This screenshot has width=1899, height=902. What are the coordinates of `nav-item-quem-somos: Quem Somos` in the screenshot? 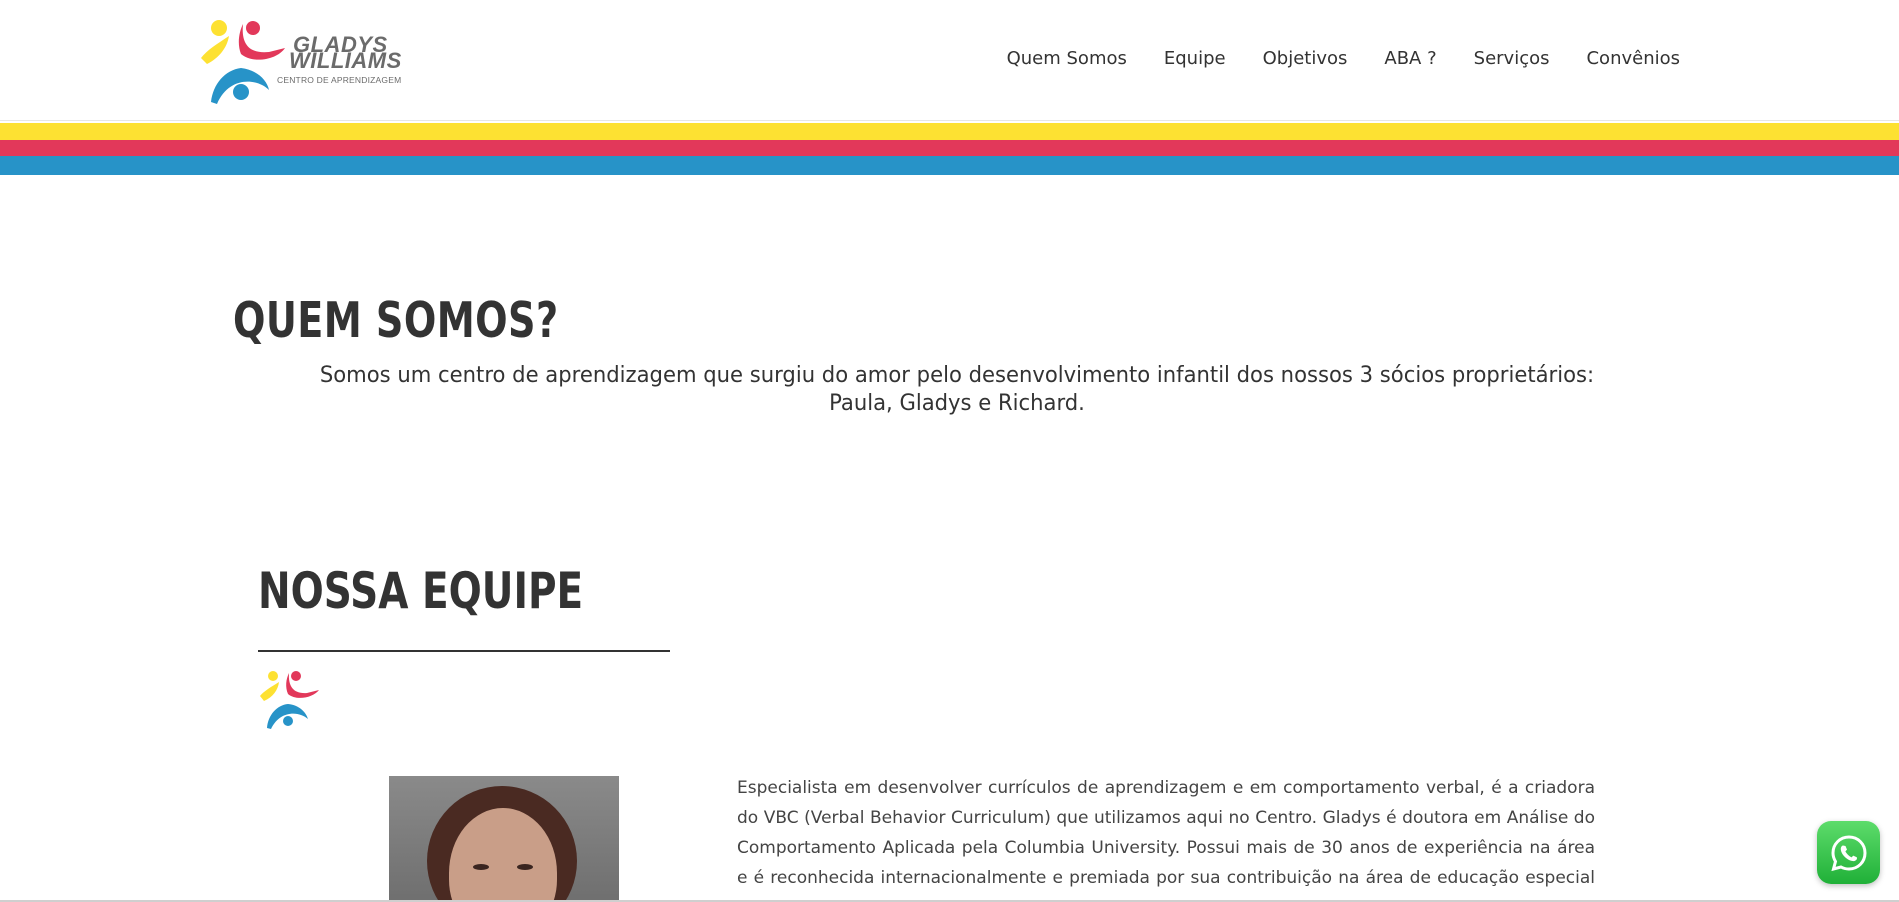 It's located at (1067, 58).